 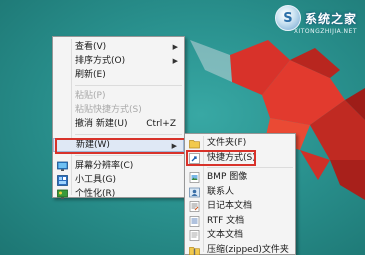 I want to click on menu-item-sort-by: 排序方式(O) ▶, so click(x=118, y=61).